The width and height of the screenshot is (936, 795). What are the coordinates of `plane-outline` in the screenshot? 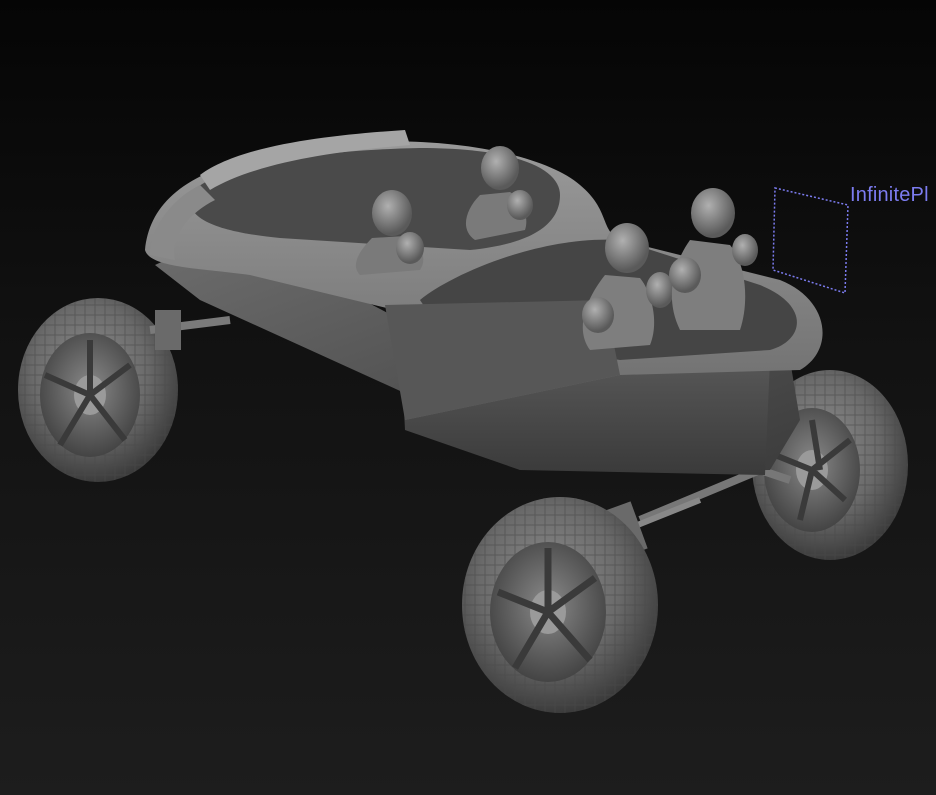 It's located at (810, 241).